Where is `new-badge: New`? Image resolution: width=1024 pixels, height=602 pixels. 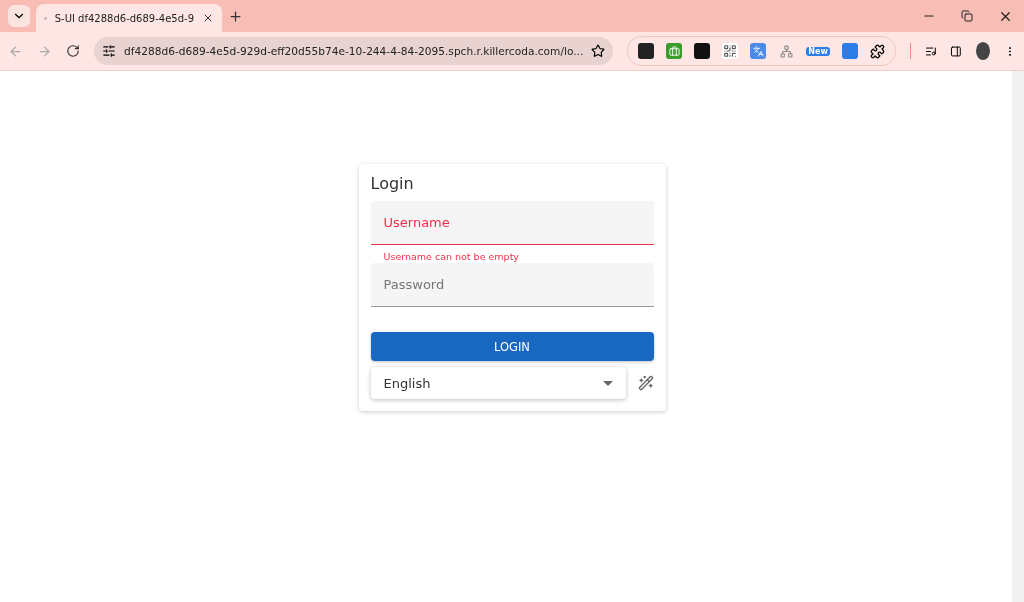 new-badge: New is located at coordinates (818, 51).